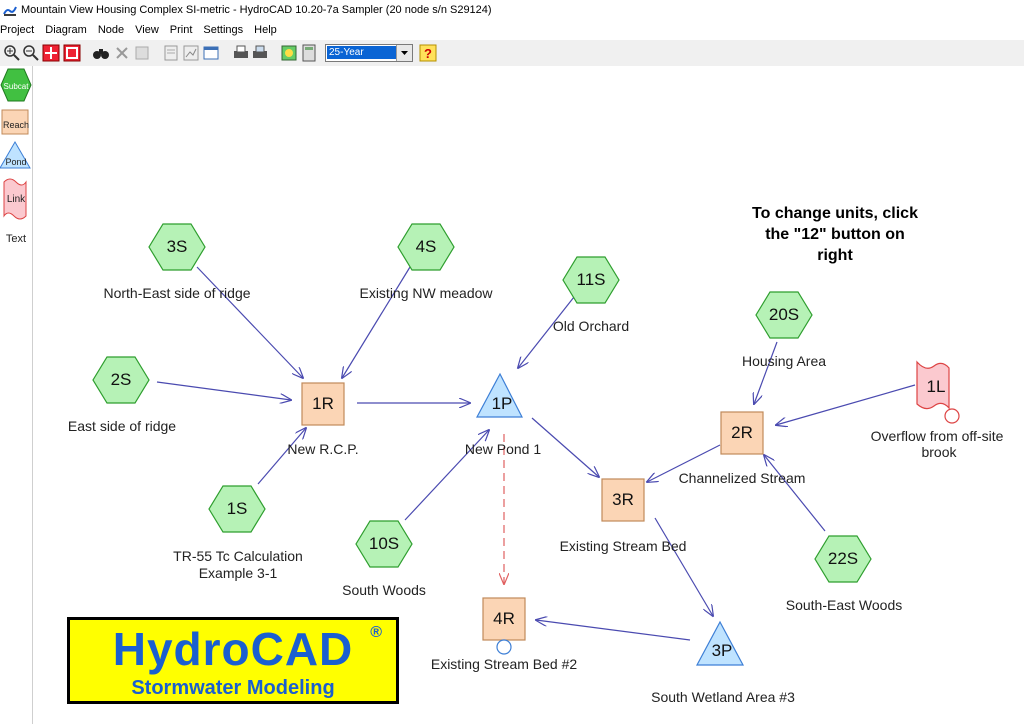 This screenshot has width=1024, height=724. I want to click on node-20S-id: 20S, so click(784, 314).